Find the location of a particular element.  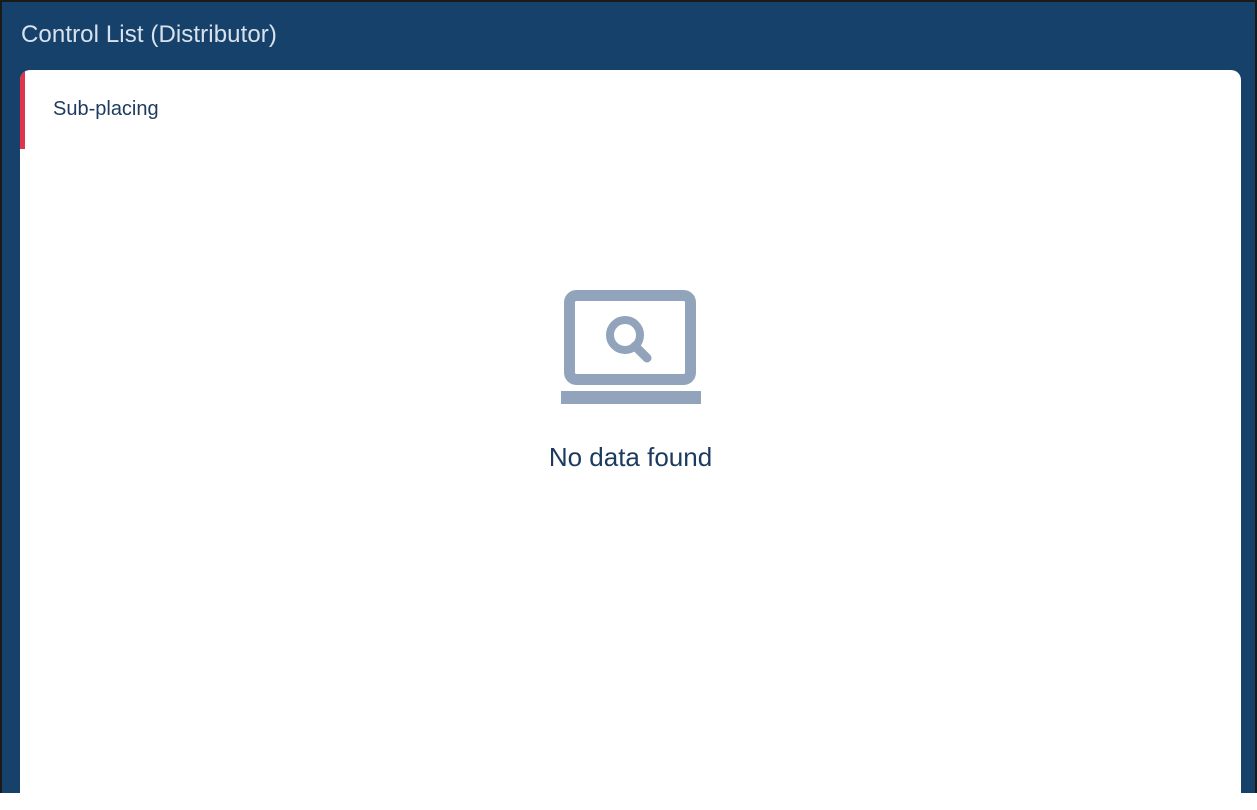

tab-label: Sub-placing is located at coordinates (106, 109).